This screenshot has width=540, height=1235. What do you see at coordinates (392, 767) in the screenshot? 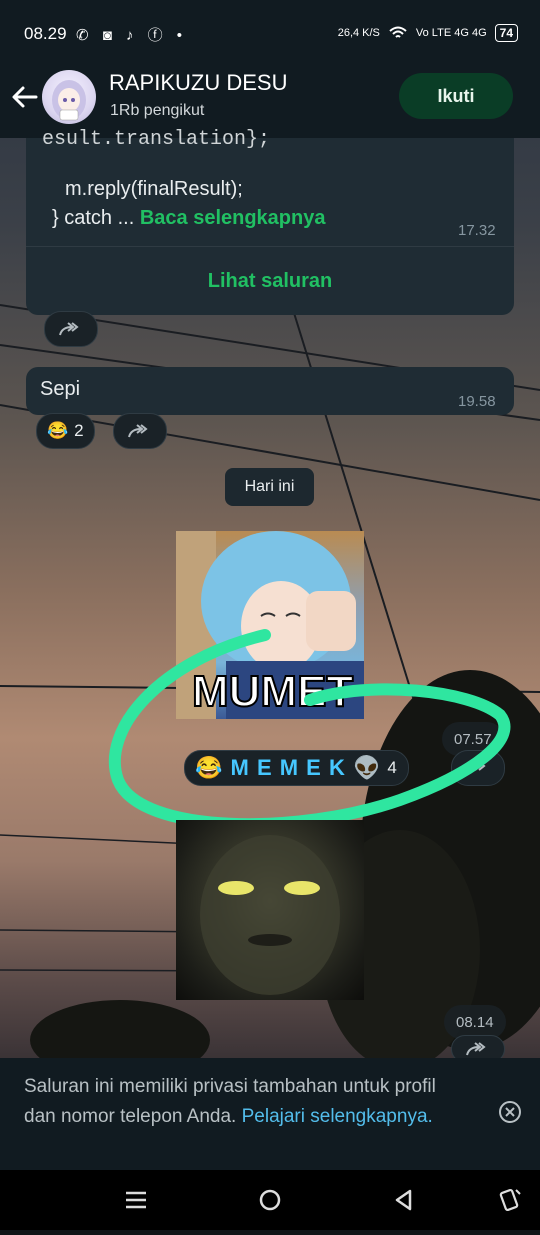
I see `reaction-count: 4` at bounding box center [392, 767].